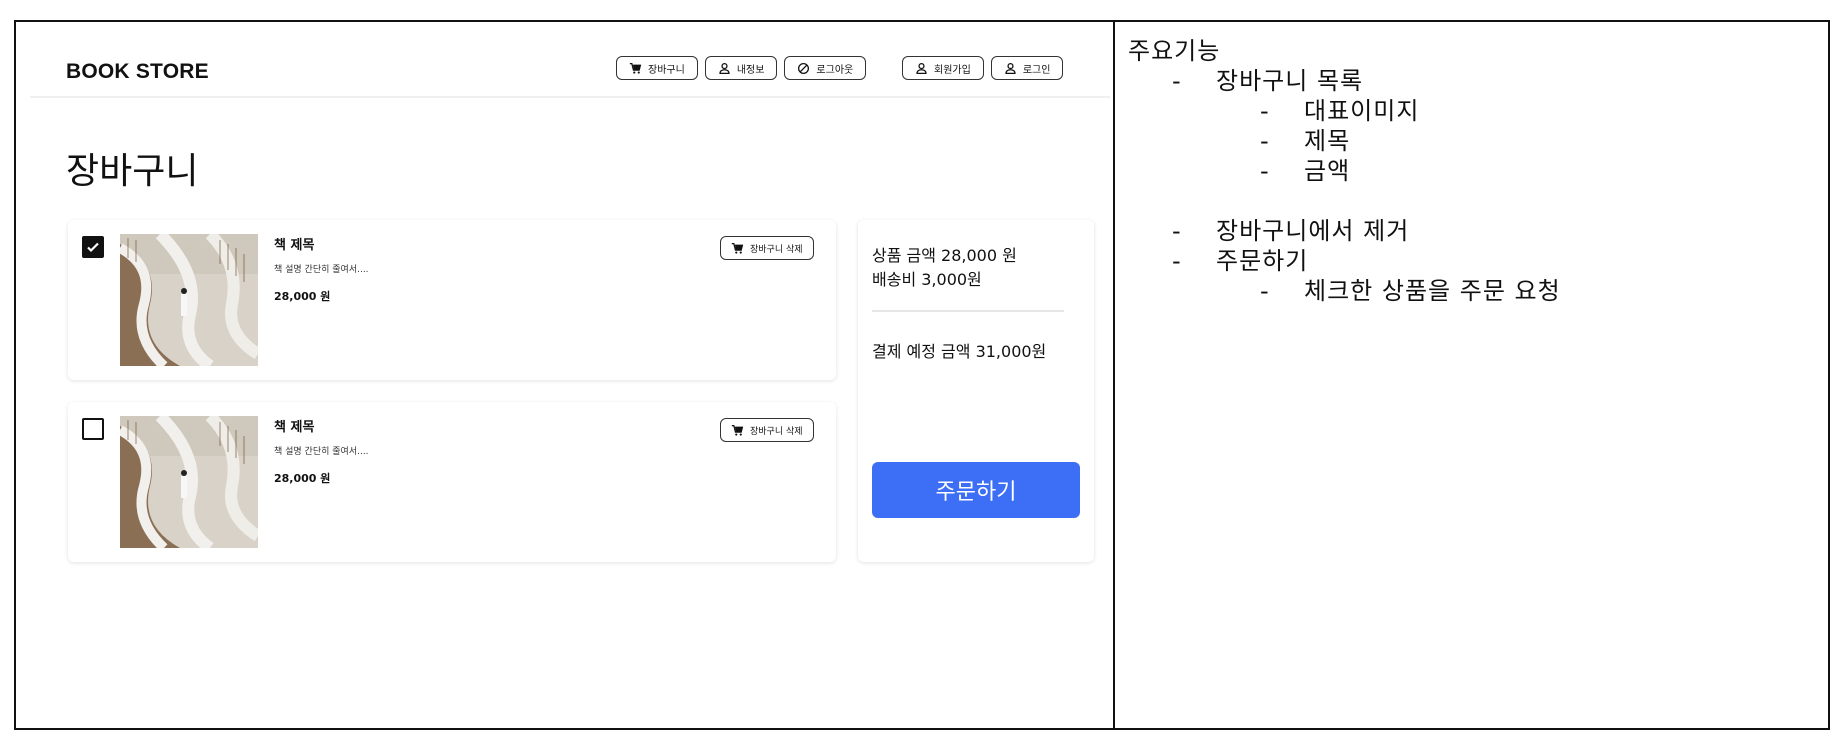 The image size is (1848, 754). I want to click on note-item: 장바구니 목록, so click(1290, 81).